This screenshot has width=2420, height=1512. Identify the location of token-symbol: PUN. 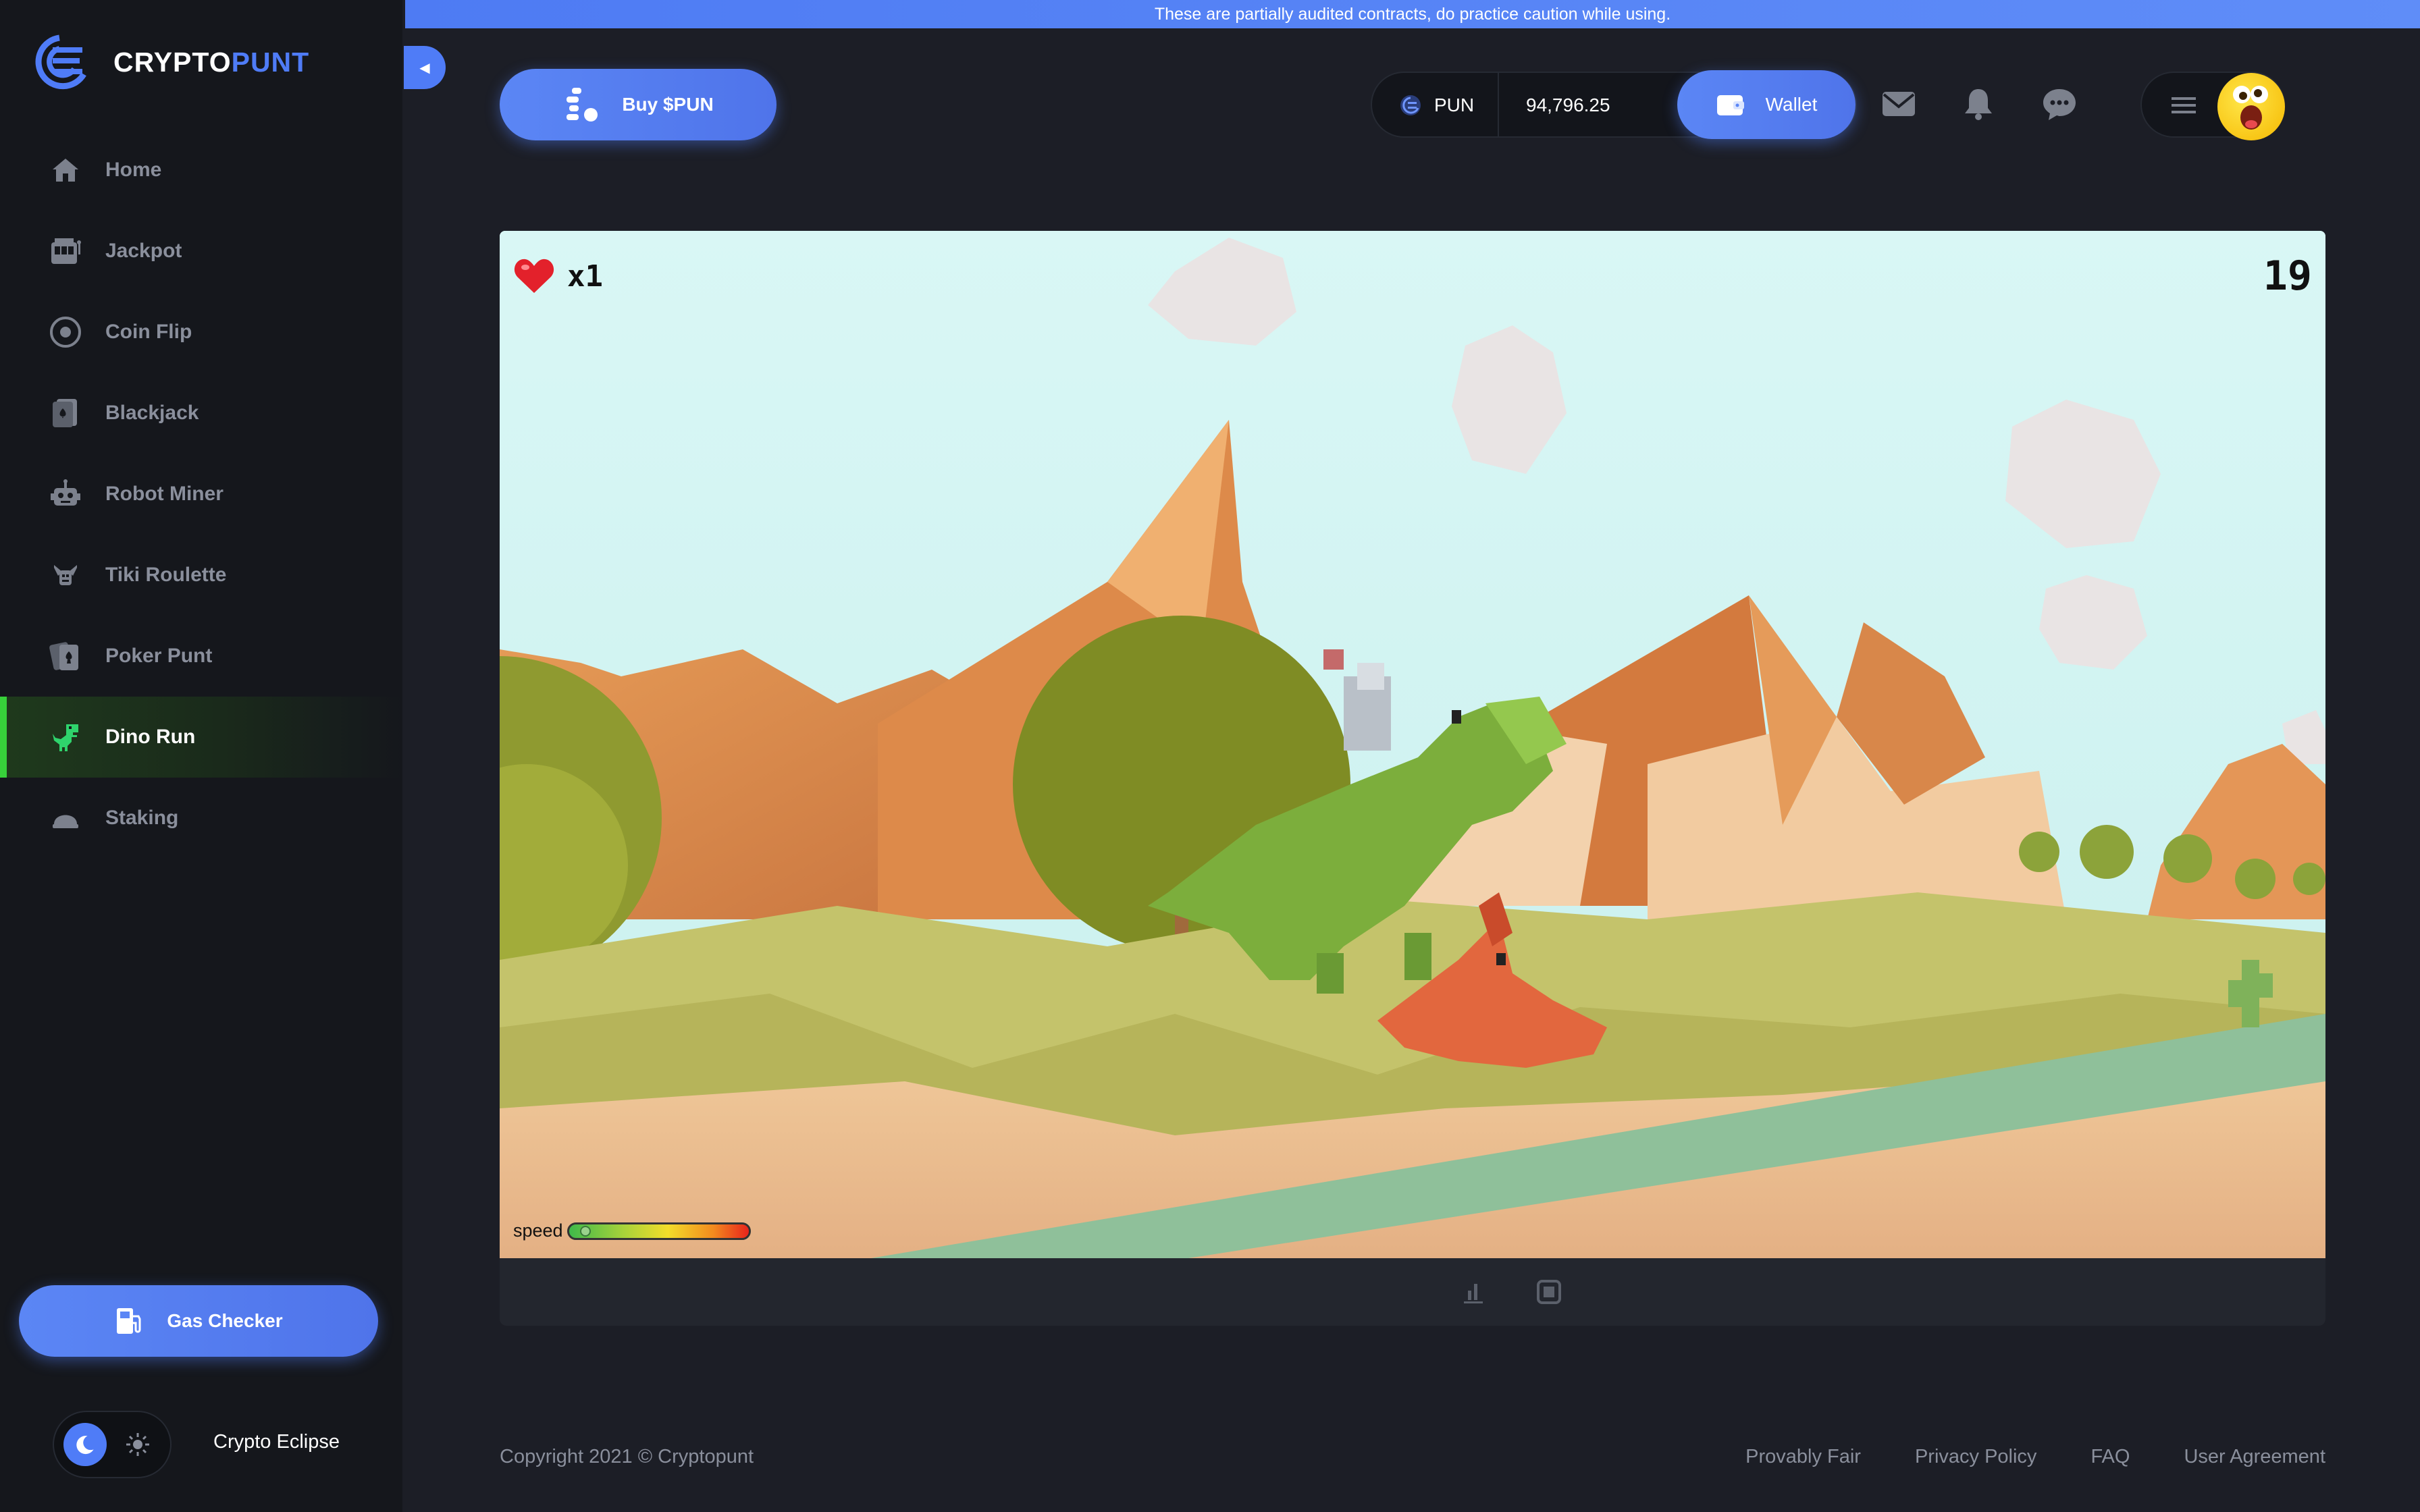
(1454, 104).